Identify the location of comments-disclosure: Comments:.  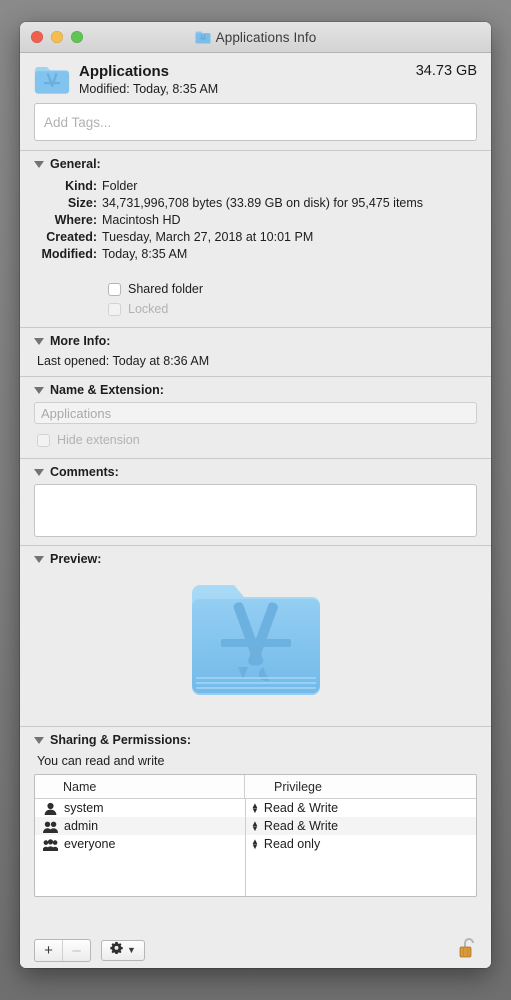
(255, 472).